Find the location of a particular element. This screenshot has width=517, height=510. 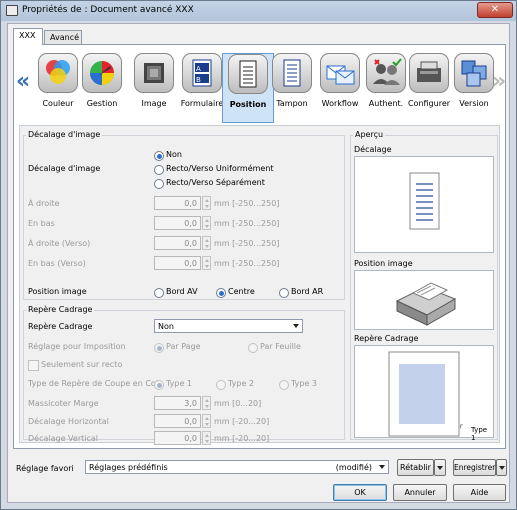

en-bas-spinner is located at coordinates (206, 223).